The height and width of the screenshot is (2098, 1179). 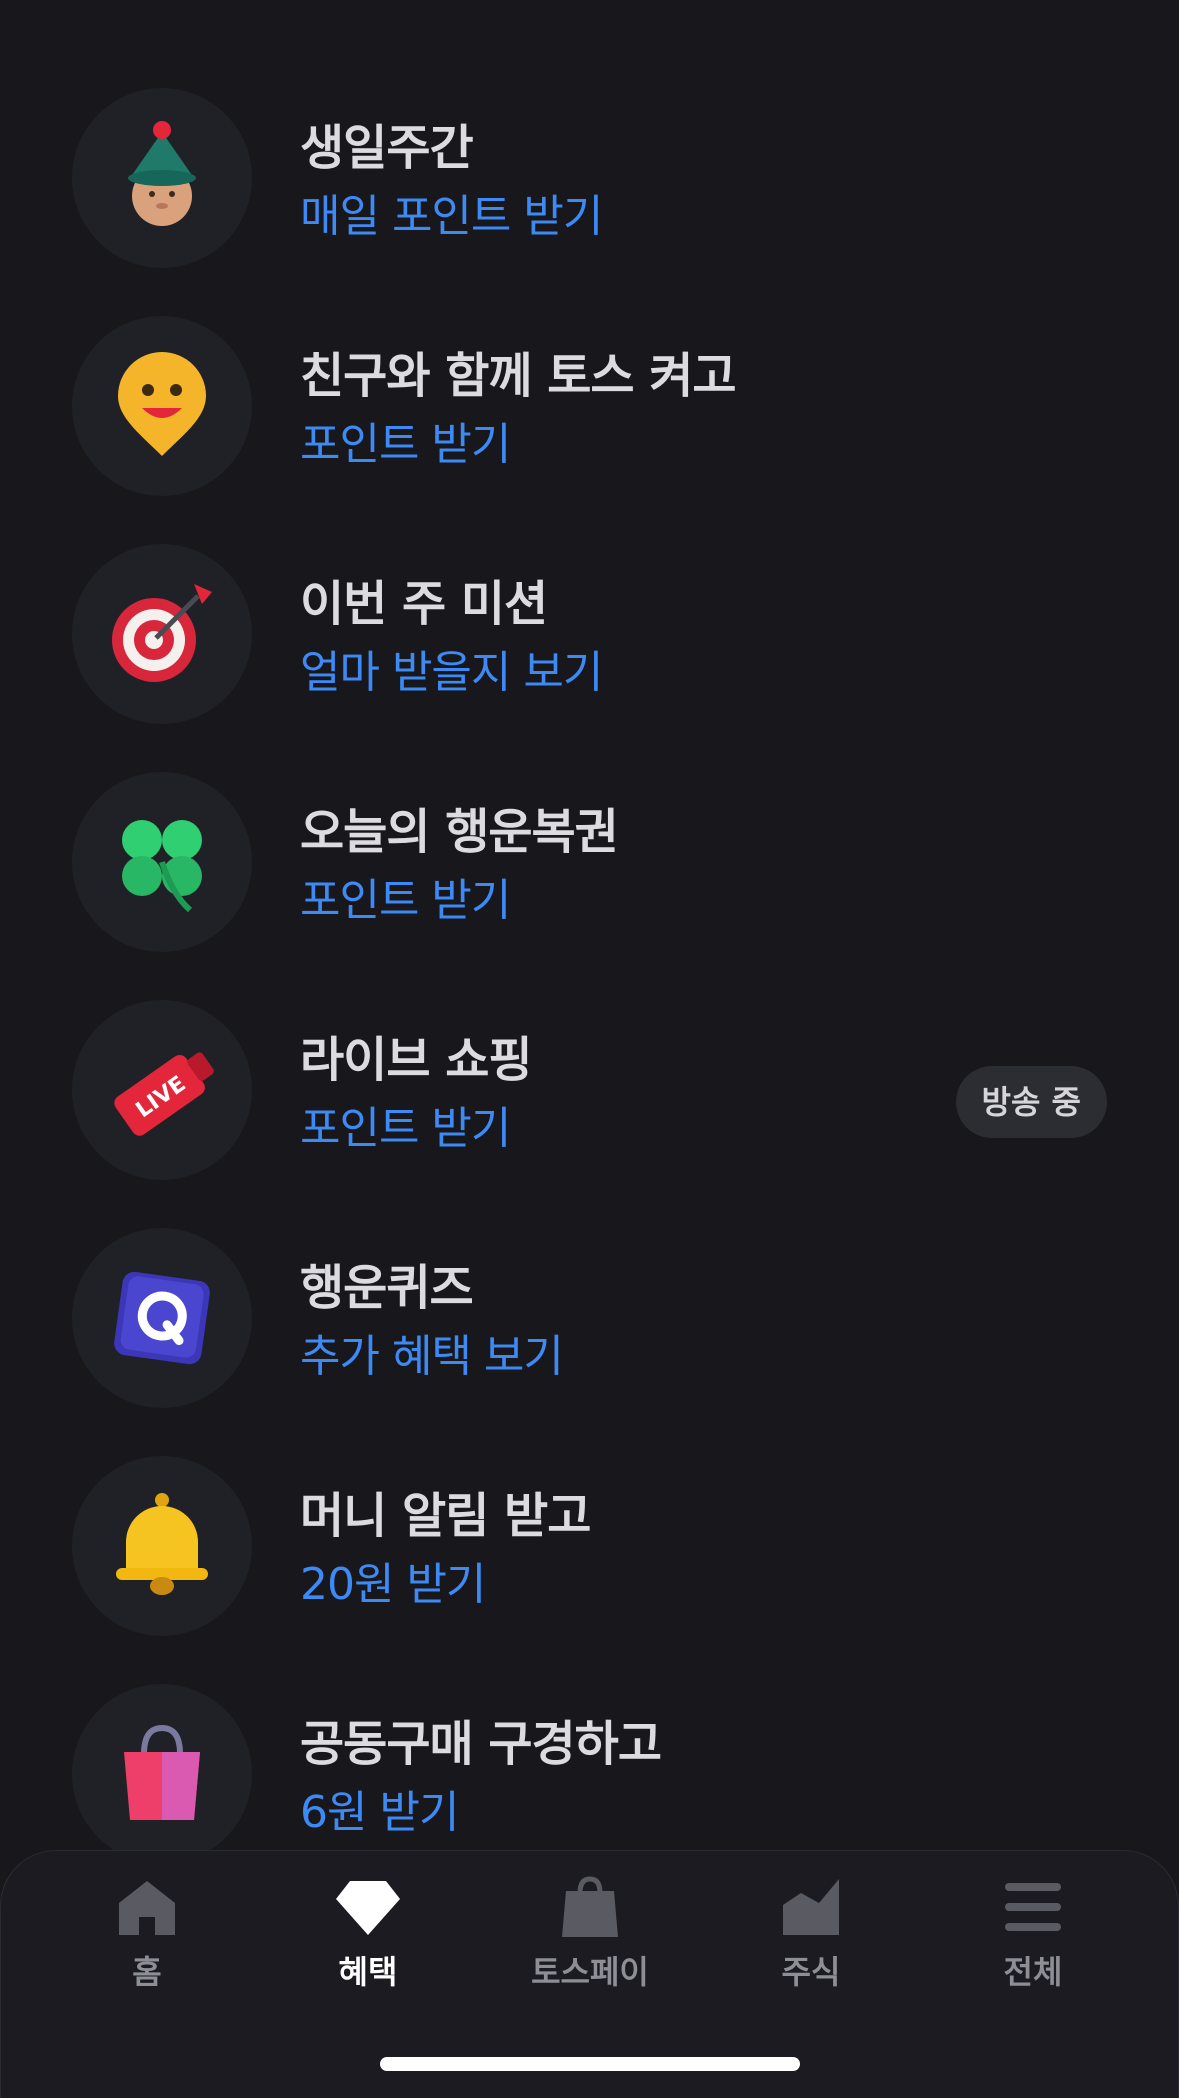 What do you see at coordinates (147, 1908) in the screenshot?
I see `home-icon` at bounding box center [147, 1908].